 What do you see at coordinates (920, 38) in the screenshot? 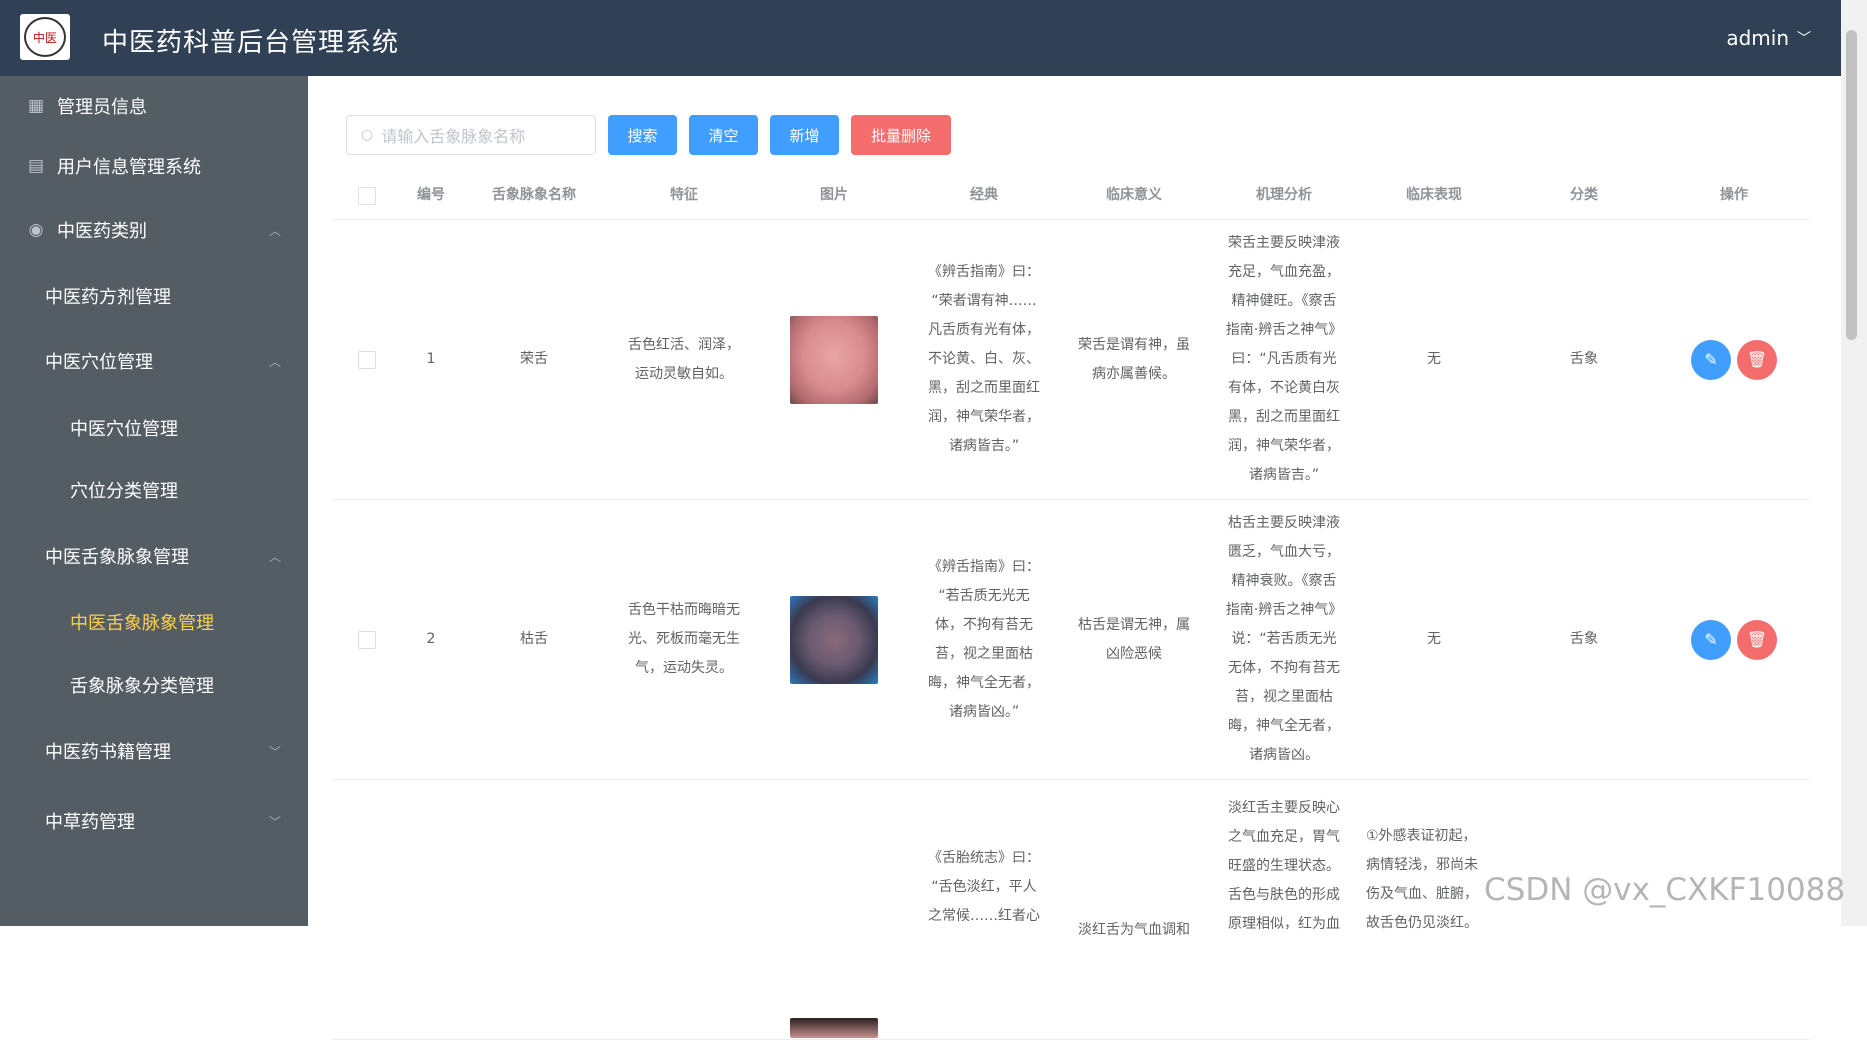
I see `top-header: 中医 中医药科普后台管理系统 admin ﹀` at bounding box center [920, 38].